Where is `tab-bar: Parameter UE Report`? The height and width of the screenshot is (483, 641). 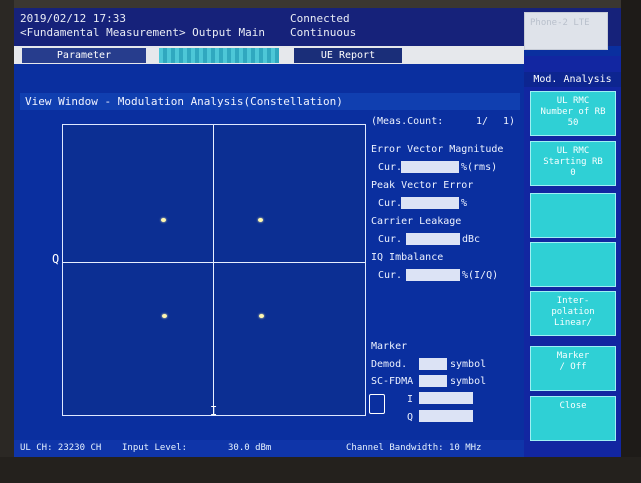 tab-bar: Parameter UE Report is located at coordinates (269, 55).